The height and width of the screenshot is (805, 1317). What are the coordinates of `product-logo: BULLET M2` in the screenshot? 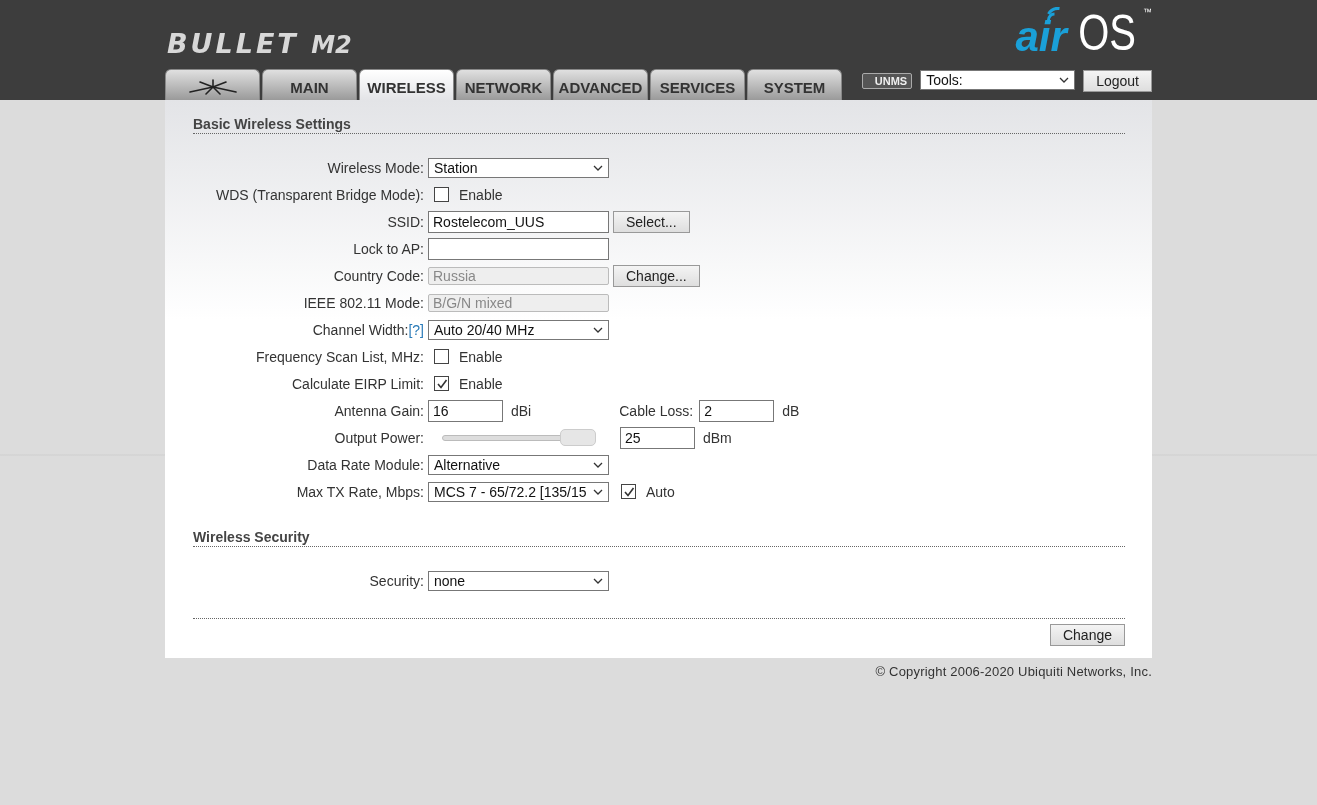 It's located at (259, 43).